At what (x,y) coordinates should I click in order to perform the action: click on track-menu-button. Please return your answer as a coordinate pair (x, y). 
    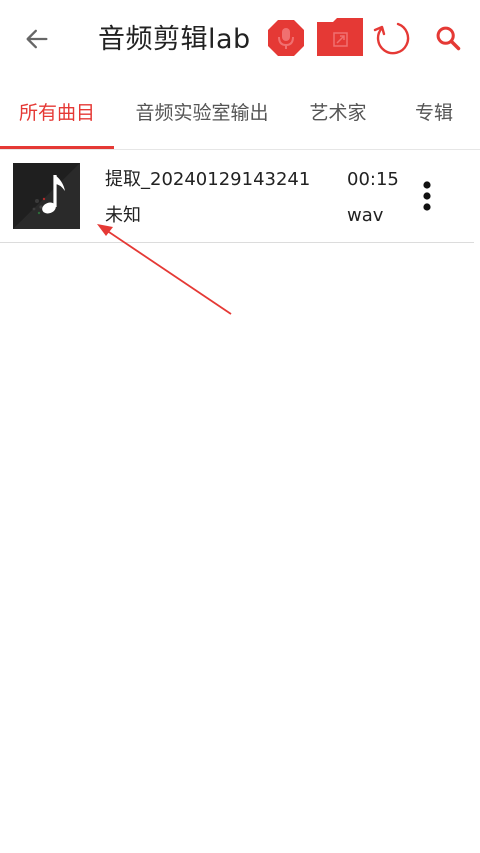
    Looking at the image, I should click on (427, 196).